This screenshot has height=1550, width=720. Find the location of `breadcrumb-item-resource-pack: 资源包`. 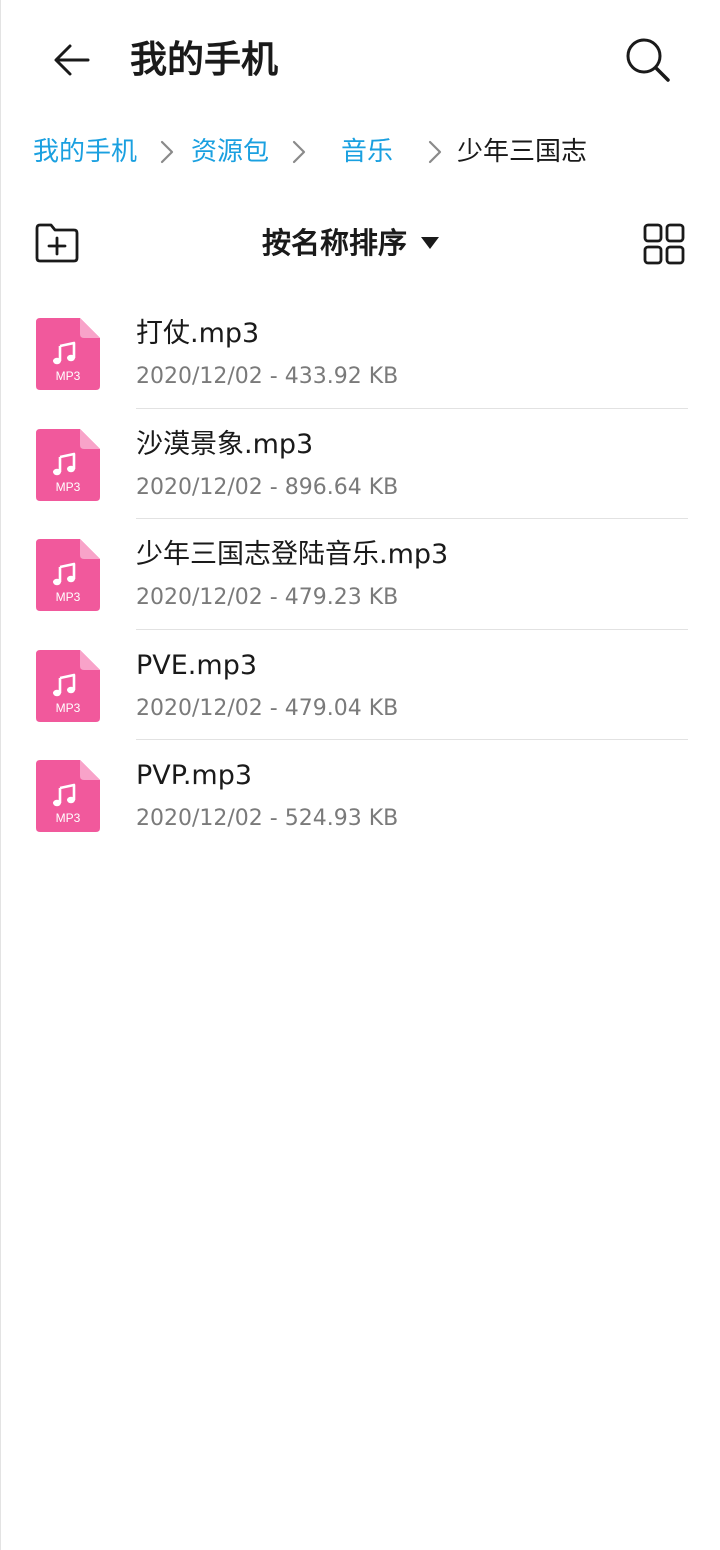

breadcrumb-item-resource-pack: 资源包 is located at coordinates (230, 152).